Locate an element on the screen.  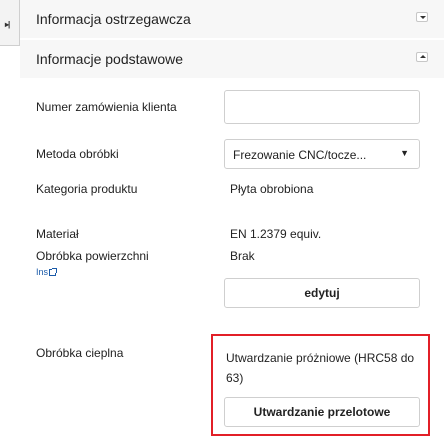
sidebar-toggle: ▸| is located at coordinates (10, 23).